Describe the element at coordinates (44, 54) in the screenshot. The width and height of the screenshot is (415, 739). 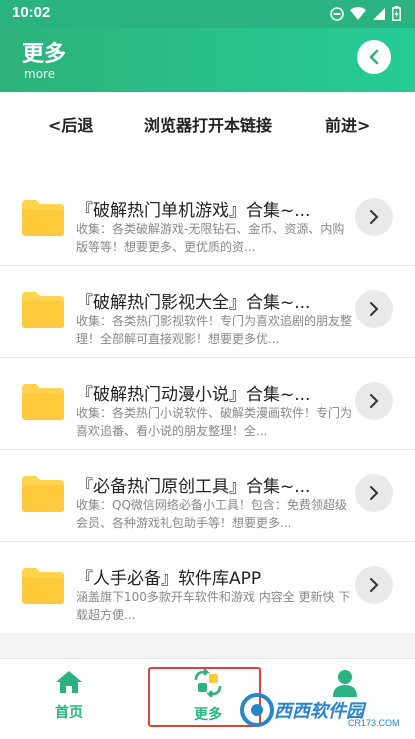
I see `page-title: 更多` at that location.